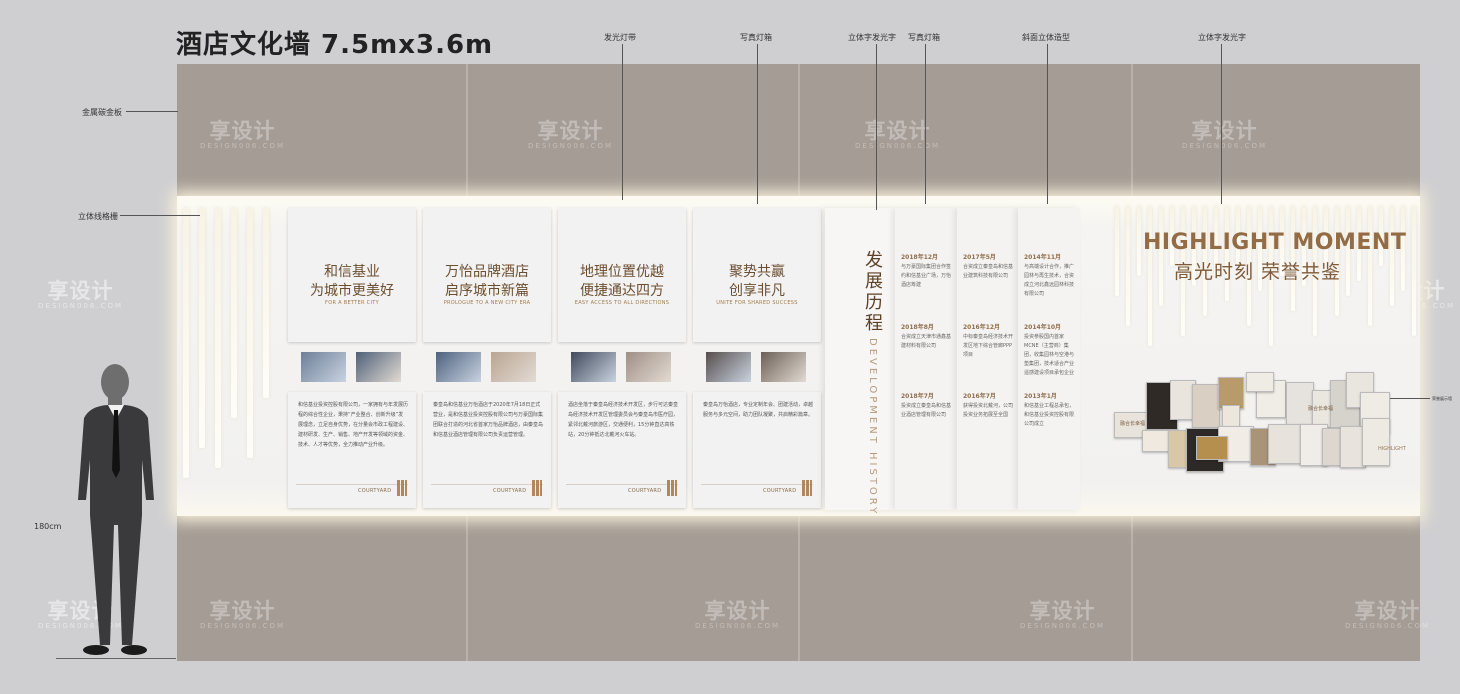 The width and height of the screenshot is (1460, 694). Describe the element at coordinates (1040, 396) in the screenshot. I see `timeline-date: 2013年1月` at that location.